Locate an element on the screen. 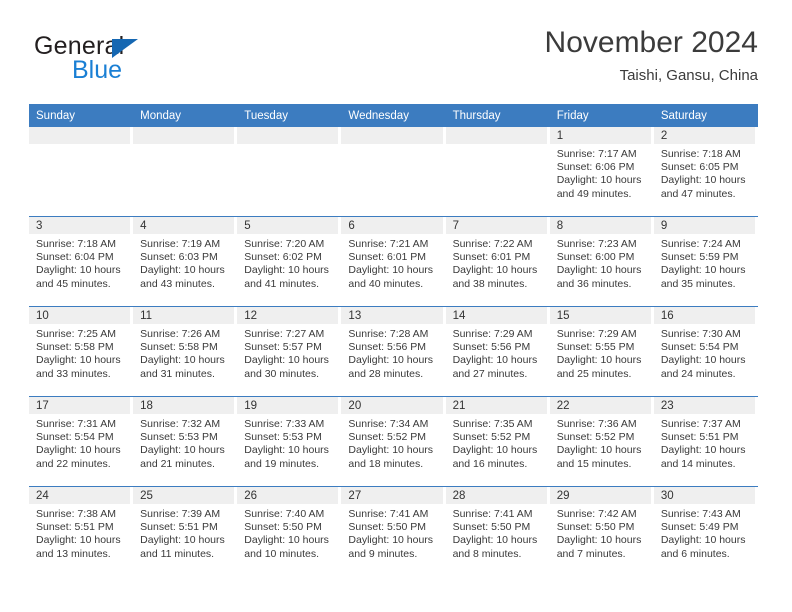 The height and width of the screenshot is (612, 792). sunset-text: Sunset: 5:49 PM is located at coordinates (699, 527).